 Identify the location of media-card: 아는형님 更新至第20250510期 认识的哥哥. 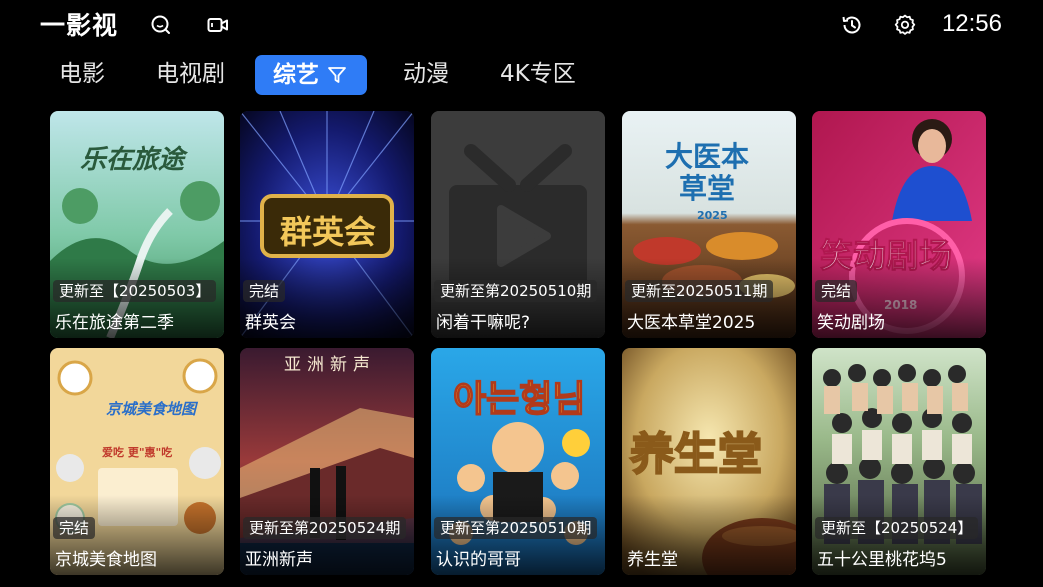
(518, 461).